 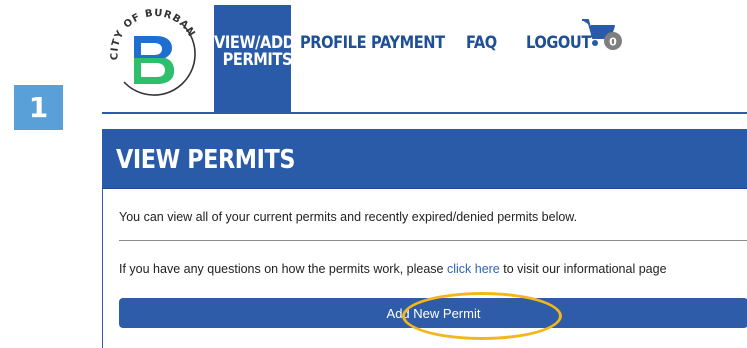 What do you see at coordinates (257, 60) in the screenshot?
I see `nav-view-add-line2: PERMITS` at bounding box center [257, 60].